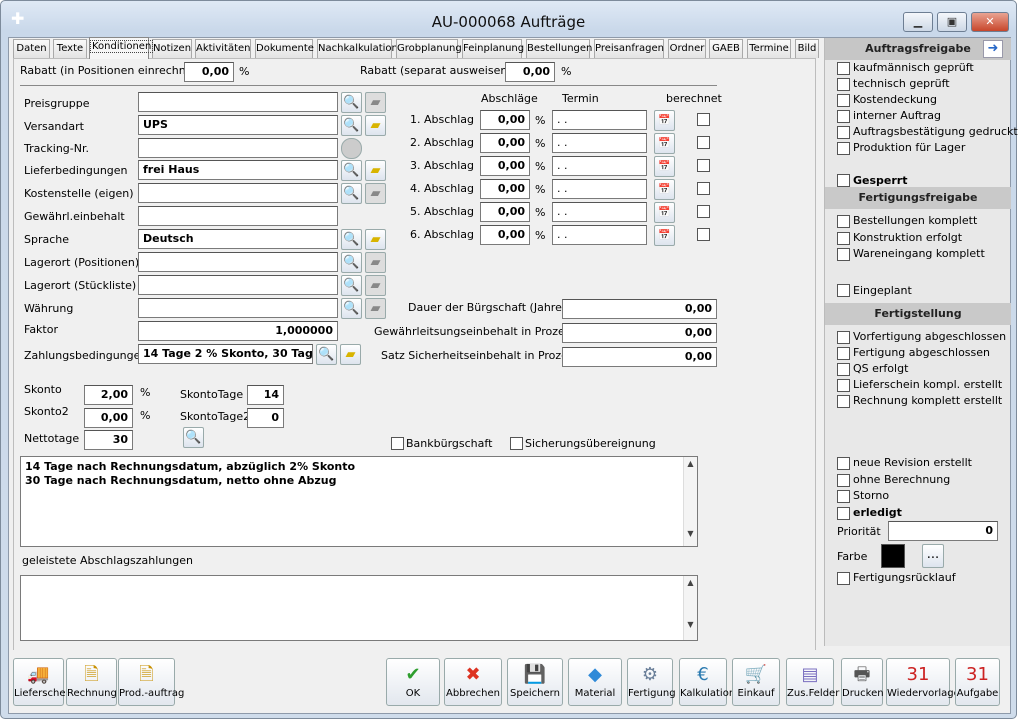 This screenshot has width=1019, height=721. I want to click on tab-dokumente: Dokumente, so click(284, 48).